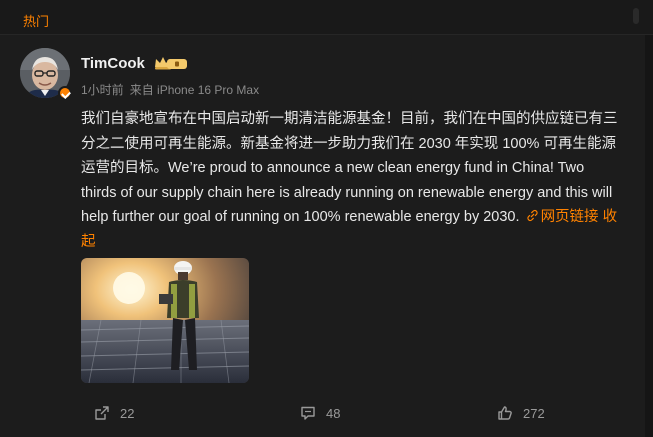 Image resolution: width=653 pixels, height=437 pixels. I want to click on link-icon, so click(532, 215).